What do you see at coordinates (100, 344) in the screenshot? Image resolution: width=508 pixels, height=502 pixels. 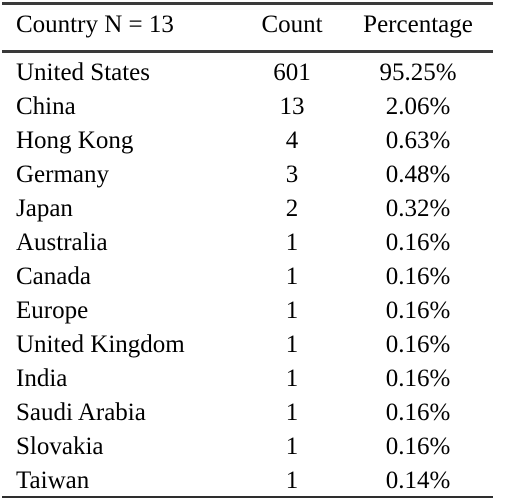 I see `cell-country: United Kingdom` at bounding box center [100, 344].